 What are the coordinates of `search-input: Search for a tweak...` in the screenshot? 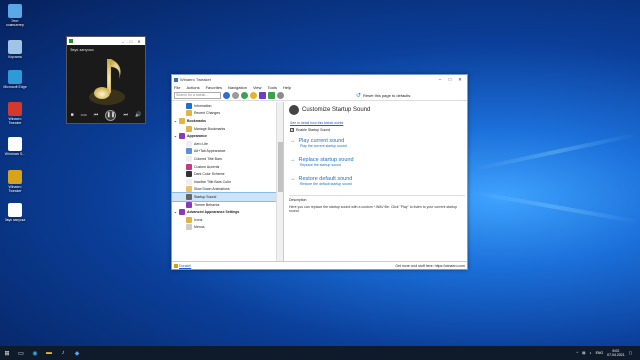 It's located at (197, 95).